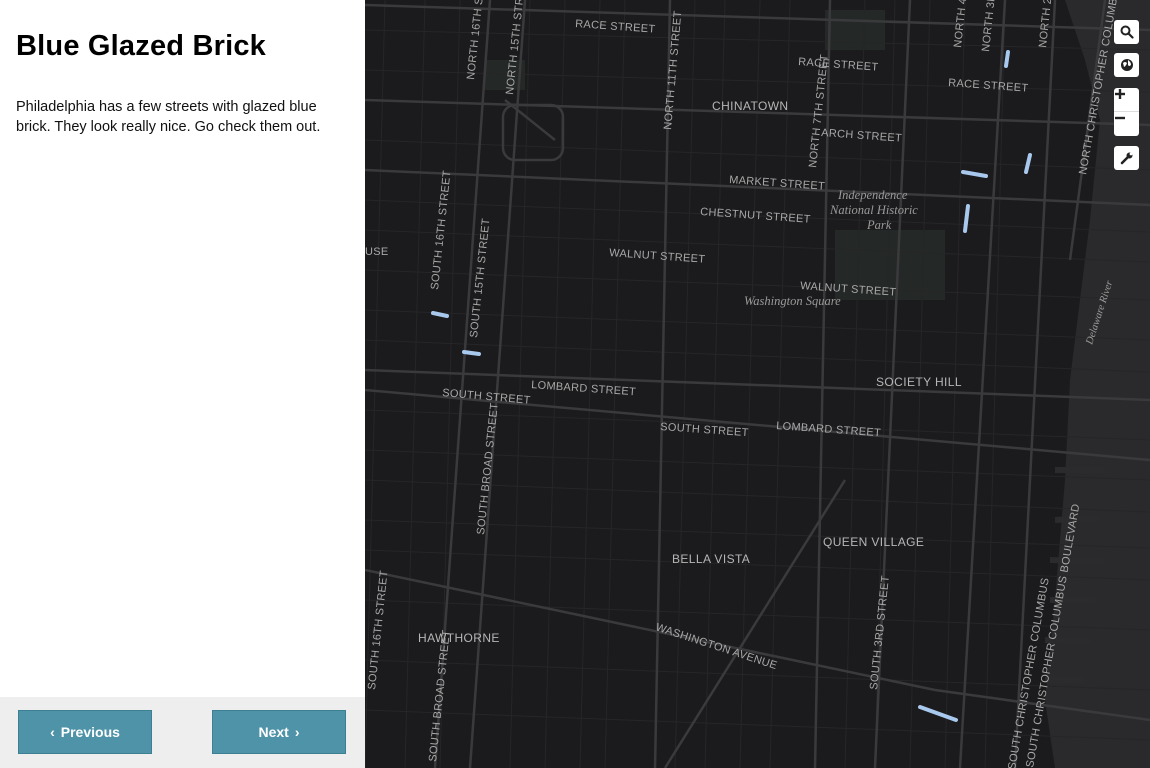  I want to click on tools-button, so click(1126, 158).